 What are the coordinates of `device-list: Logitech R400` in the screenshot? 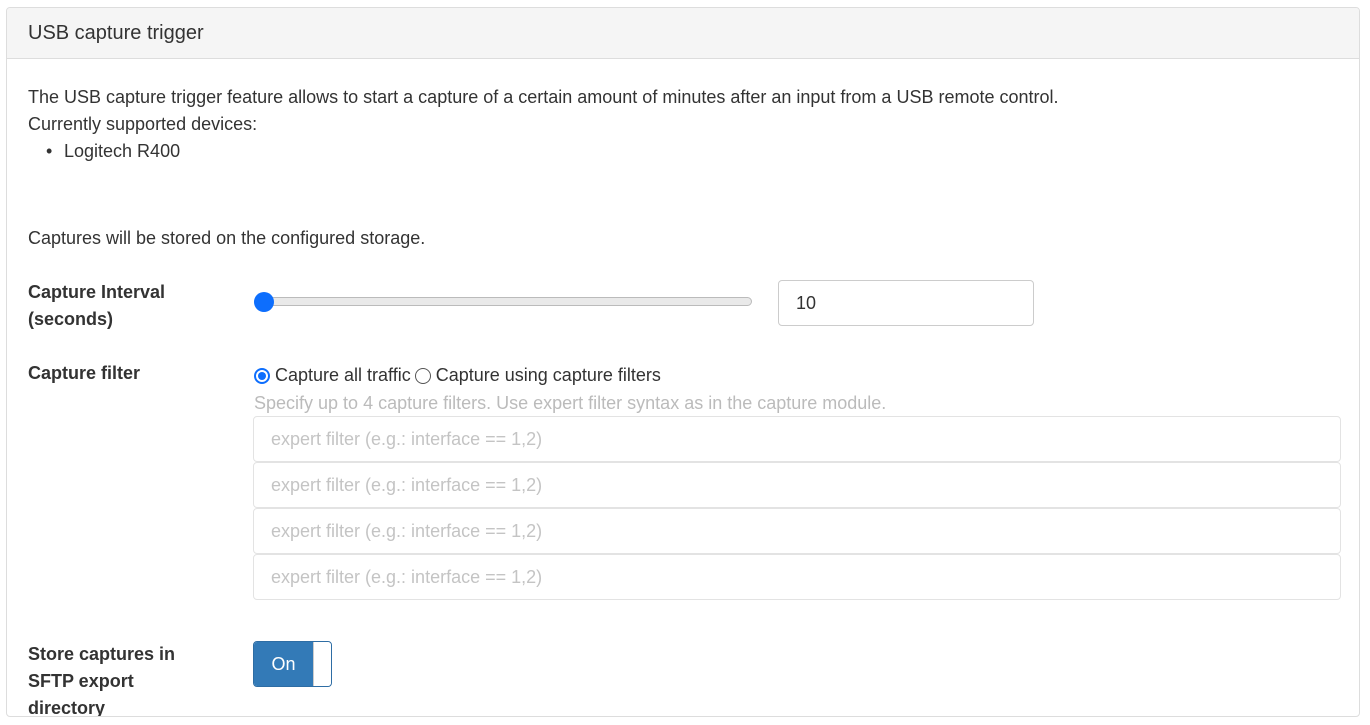 It's located at (543, 151).